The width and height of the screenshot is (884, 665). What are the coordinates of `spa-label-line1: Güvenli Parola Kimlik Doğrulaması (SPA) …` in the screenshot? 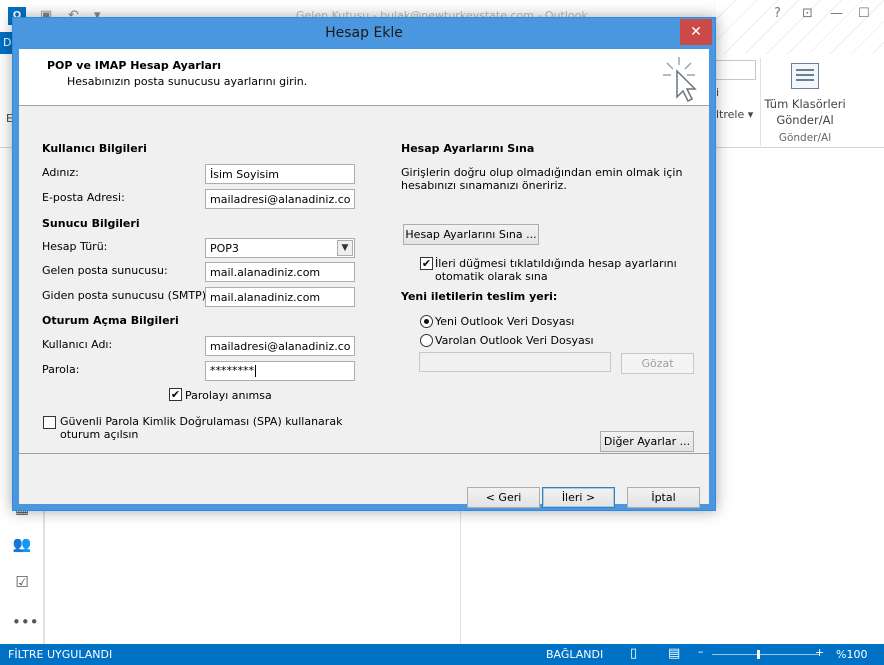 It's located at (201, 421).